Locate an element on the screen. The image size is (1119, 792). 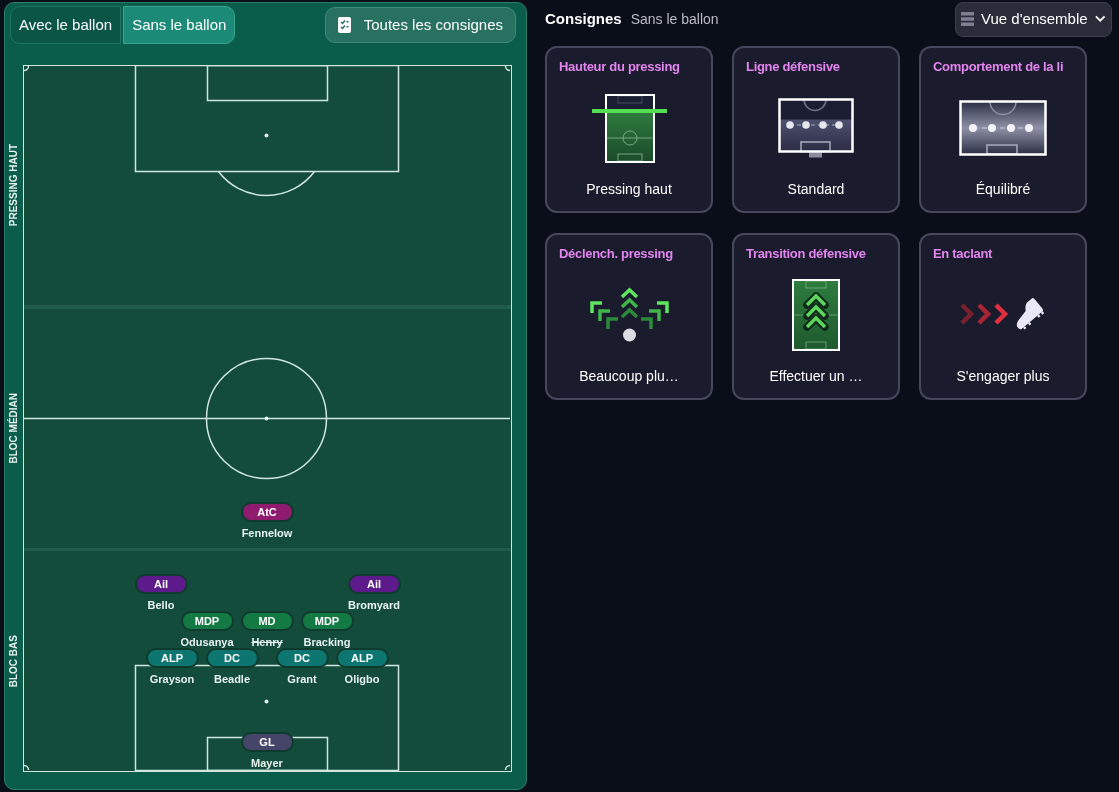
section-title: Consignes is located at coordinates (583, 18).